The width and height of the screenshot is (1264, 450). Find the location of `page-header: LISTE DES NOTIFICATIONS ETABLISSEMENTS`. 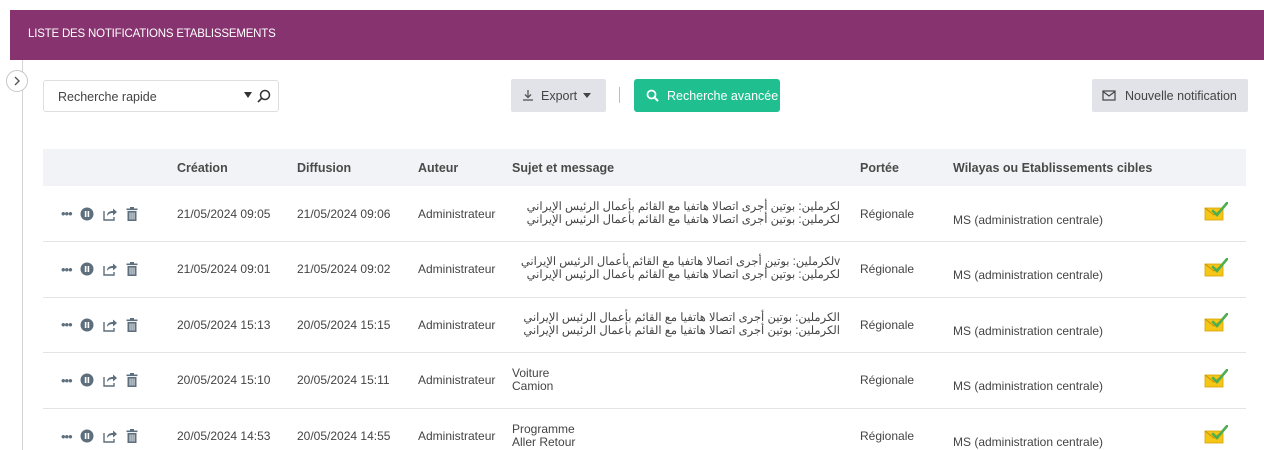

page-header: LISTE DES NOTIFICATIONS ETABLISSEMENTS is located at coordinates (637, 35).